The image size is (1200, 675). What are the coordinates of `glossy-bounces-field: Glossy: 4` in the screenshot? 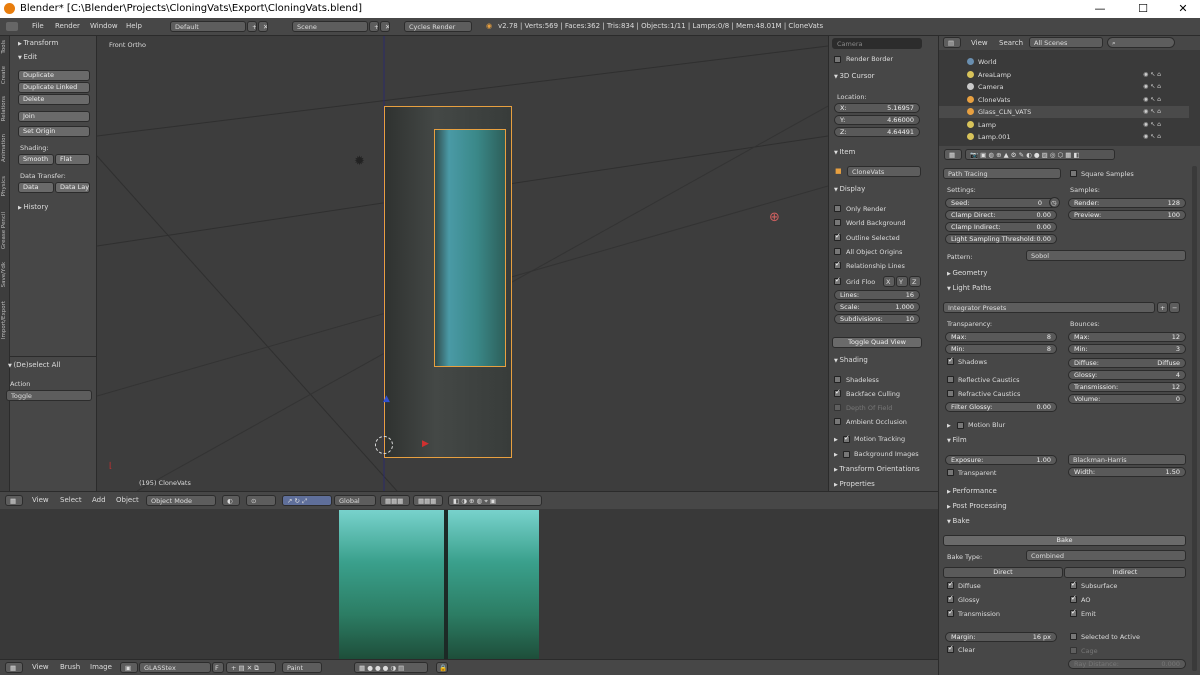 It's located at (1127, 375).